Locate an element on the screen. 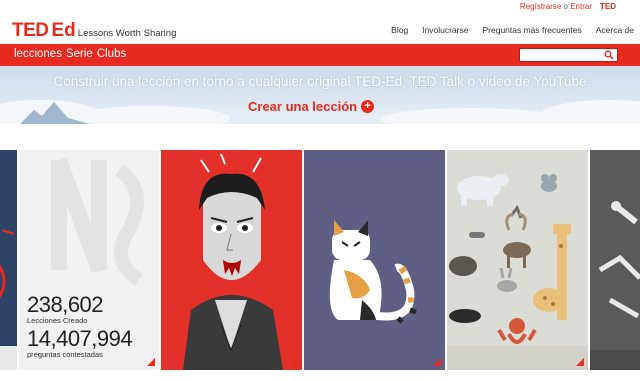 The image size is (640, 381). cat-illustration is located at coordinates (374, 260).